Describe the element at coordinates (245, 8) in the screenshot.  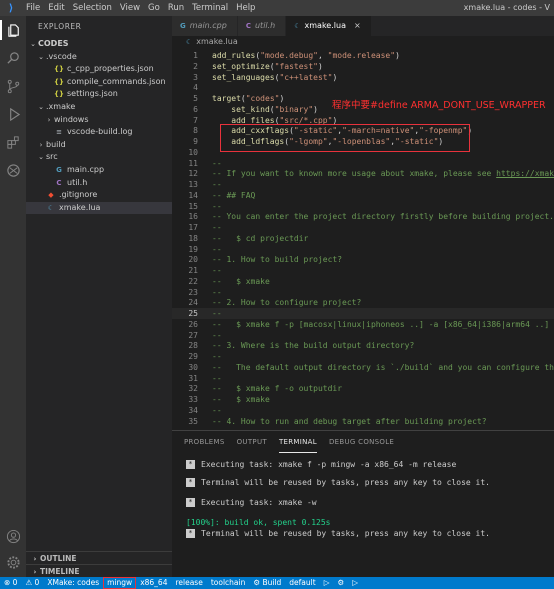
I see `menu-help: Help` at that location.